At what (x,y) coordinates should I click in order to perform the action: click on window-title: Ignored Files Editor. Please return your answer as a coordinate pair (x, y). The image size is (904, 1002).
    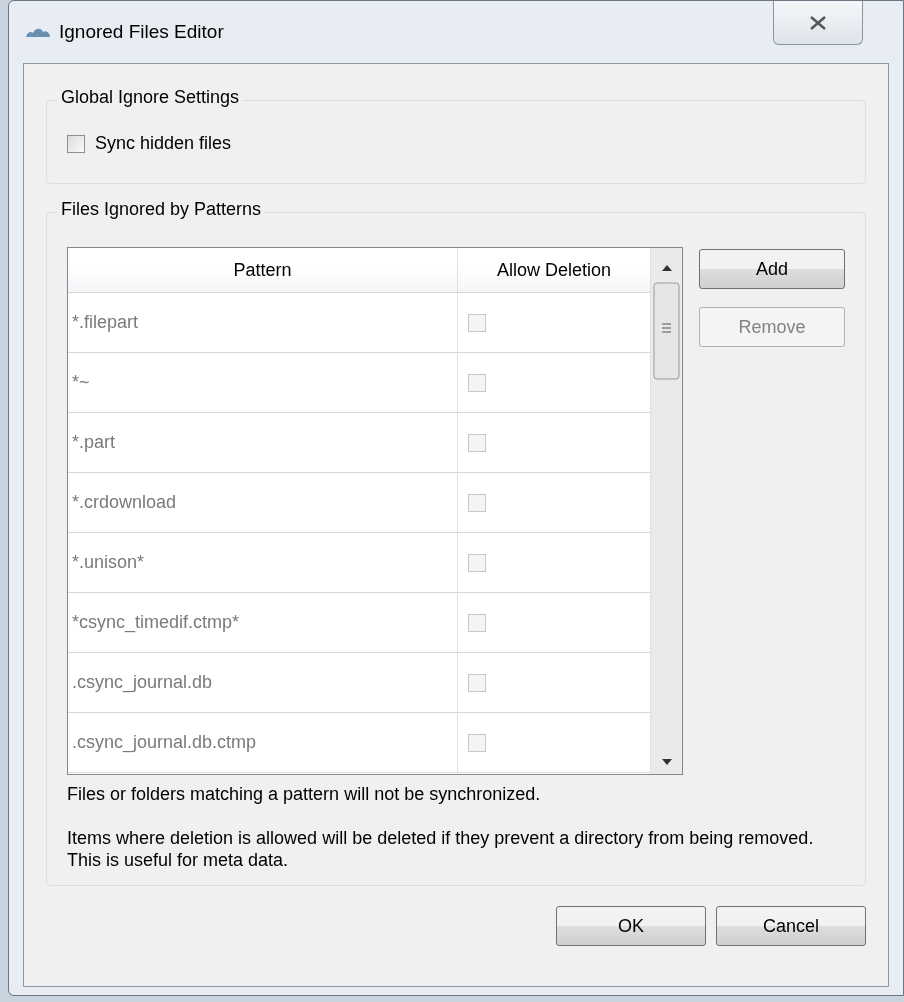
    Looking at the image, I should click on (141, 32).